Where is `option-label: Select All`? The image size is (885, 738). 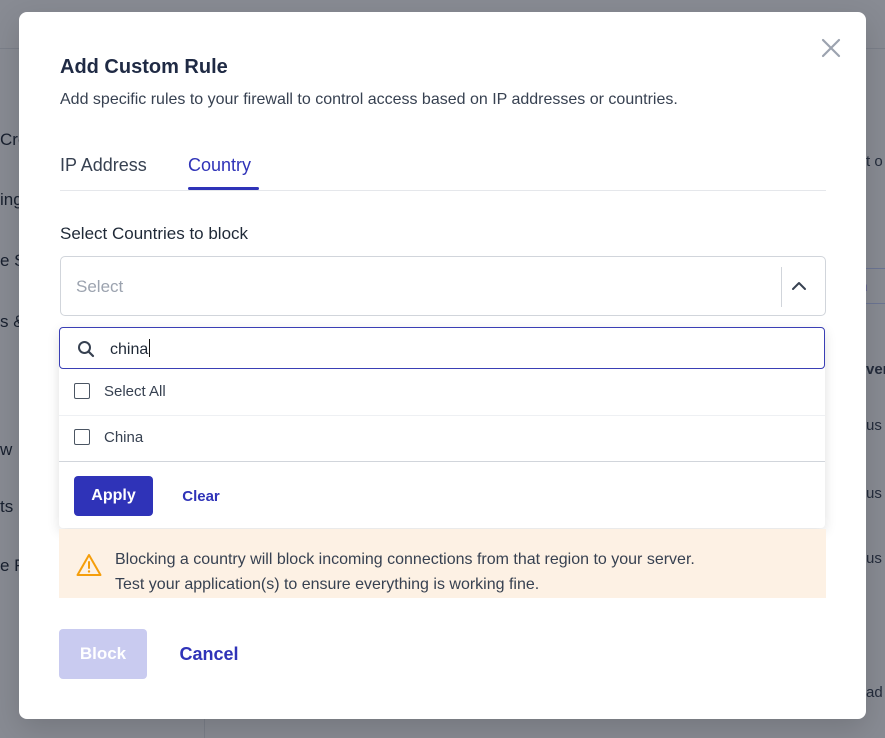
option-label: Select All is located at coordinates (135, 391).